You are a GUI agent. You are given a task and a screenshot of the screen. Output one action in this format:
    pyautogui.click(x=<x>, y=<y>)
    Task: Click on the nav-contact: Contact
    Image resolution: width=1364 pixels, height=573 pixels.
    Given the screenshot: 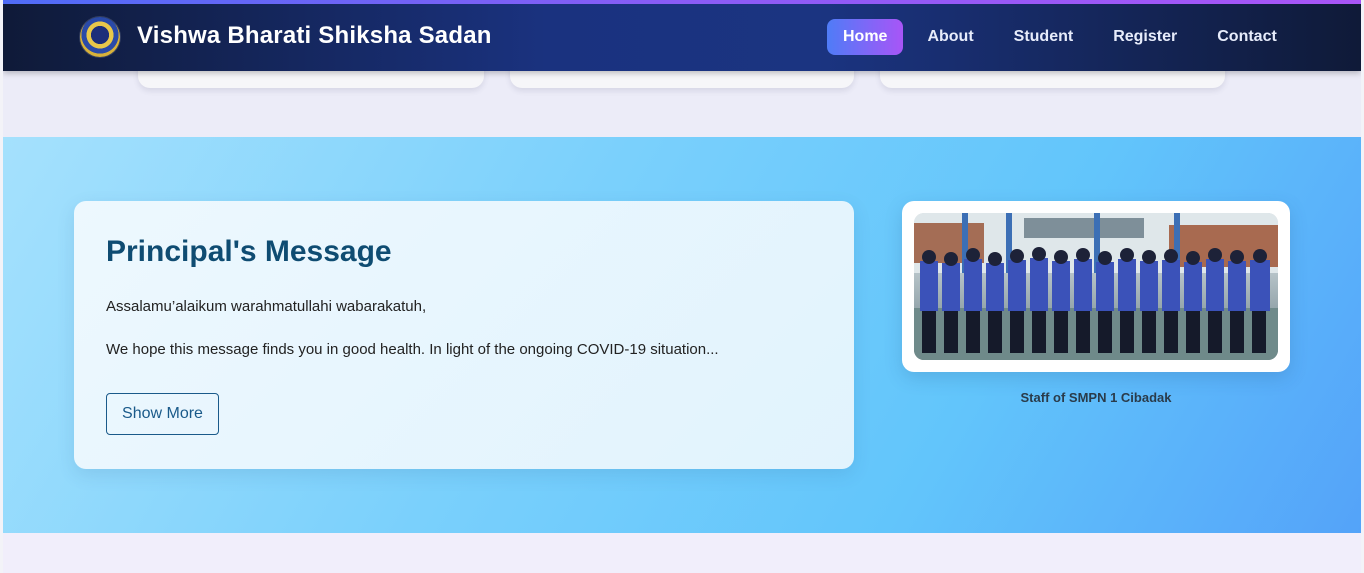 What is the action you would take?
    pyautogui.click(x=1247, y=37)
    